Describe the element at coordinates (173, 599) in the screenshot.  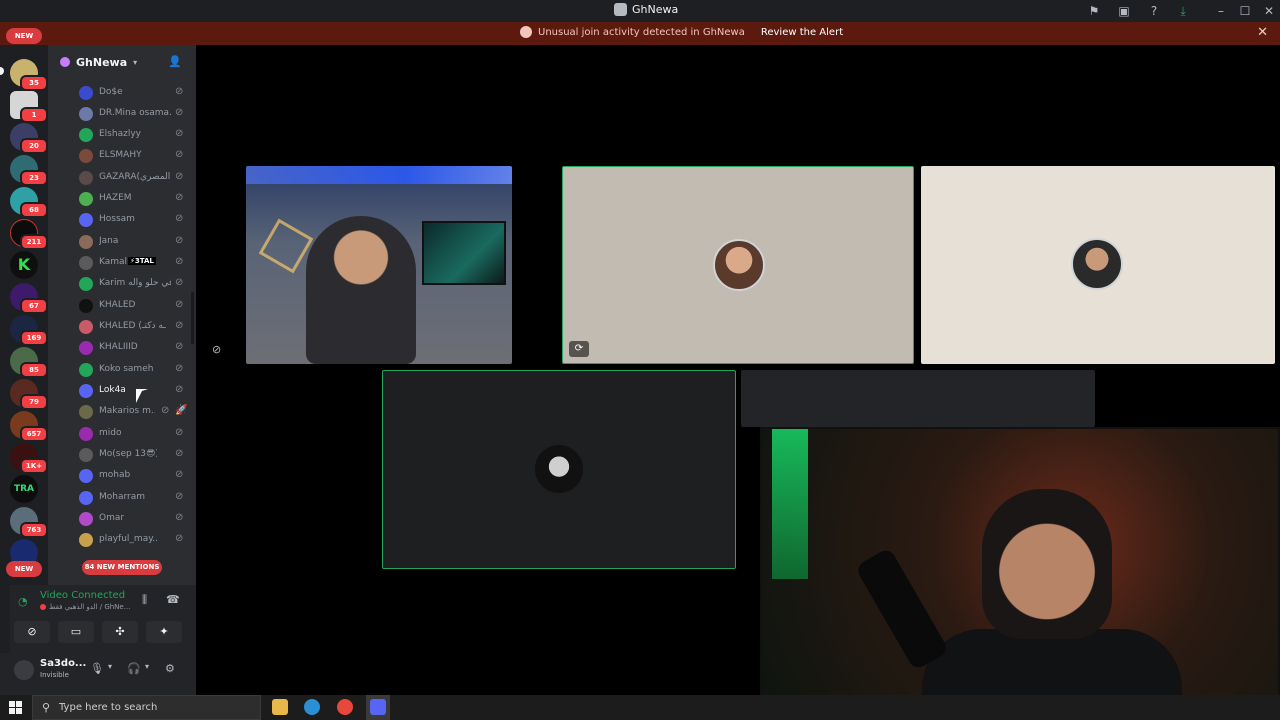
I see `disconnect-icon: ☎` at that location.